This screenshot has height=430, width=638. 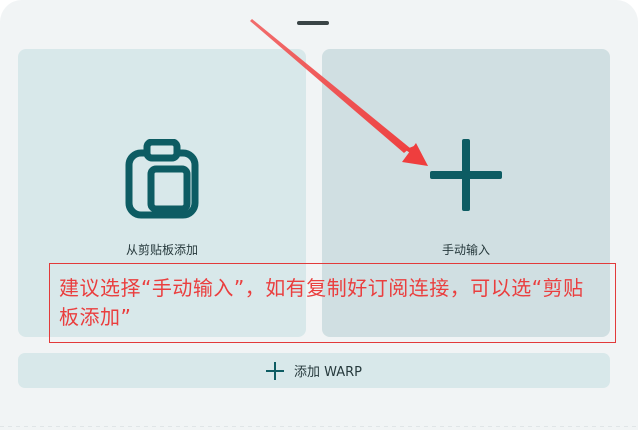 I want to click on clipboard-card-label: 从剪贴板添加, so click(x=161, y=250).